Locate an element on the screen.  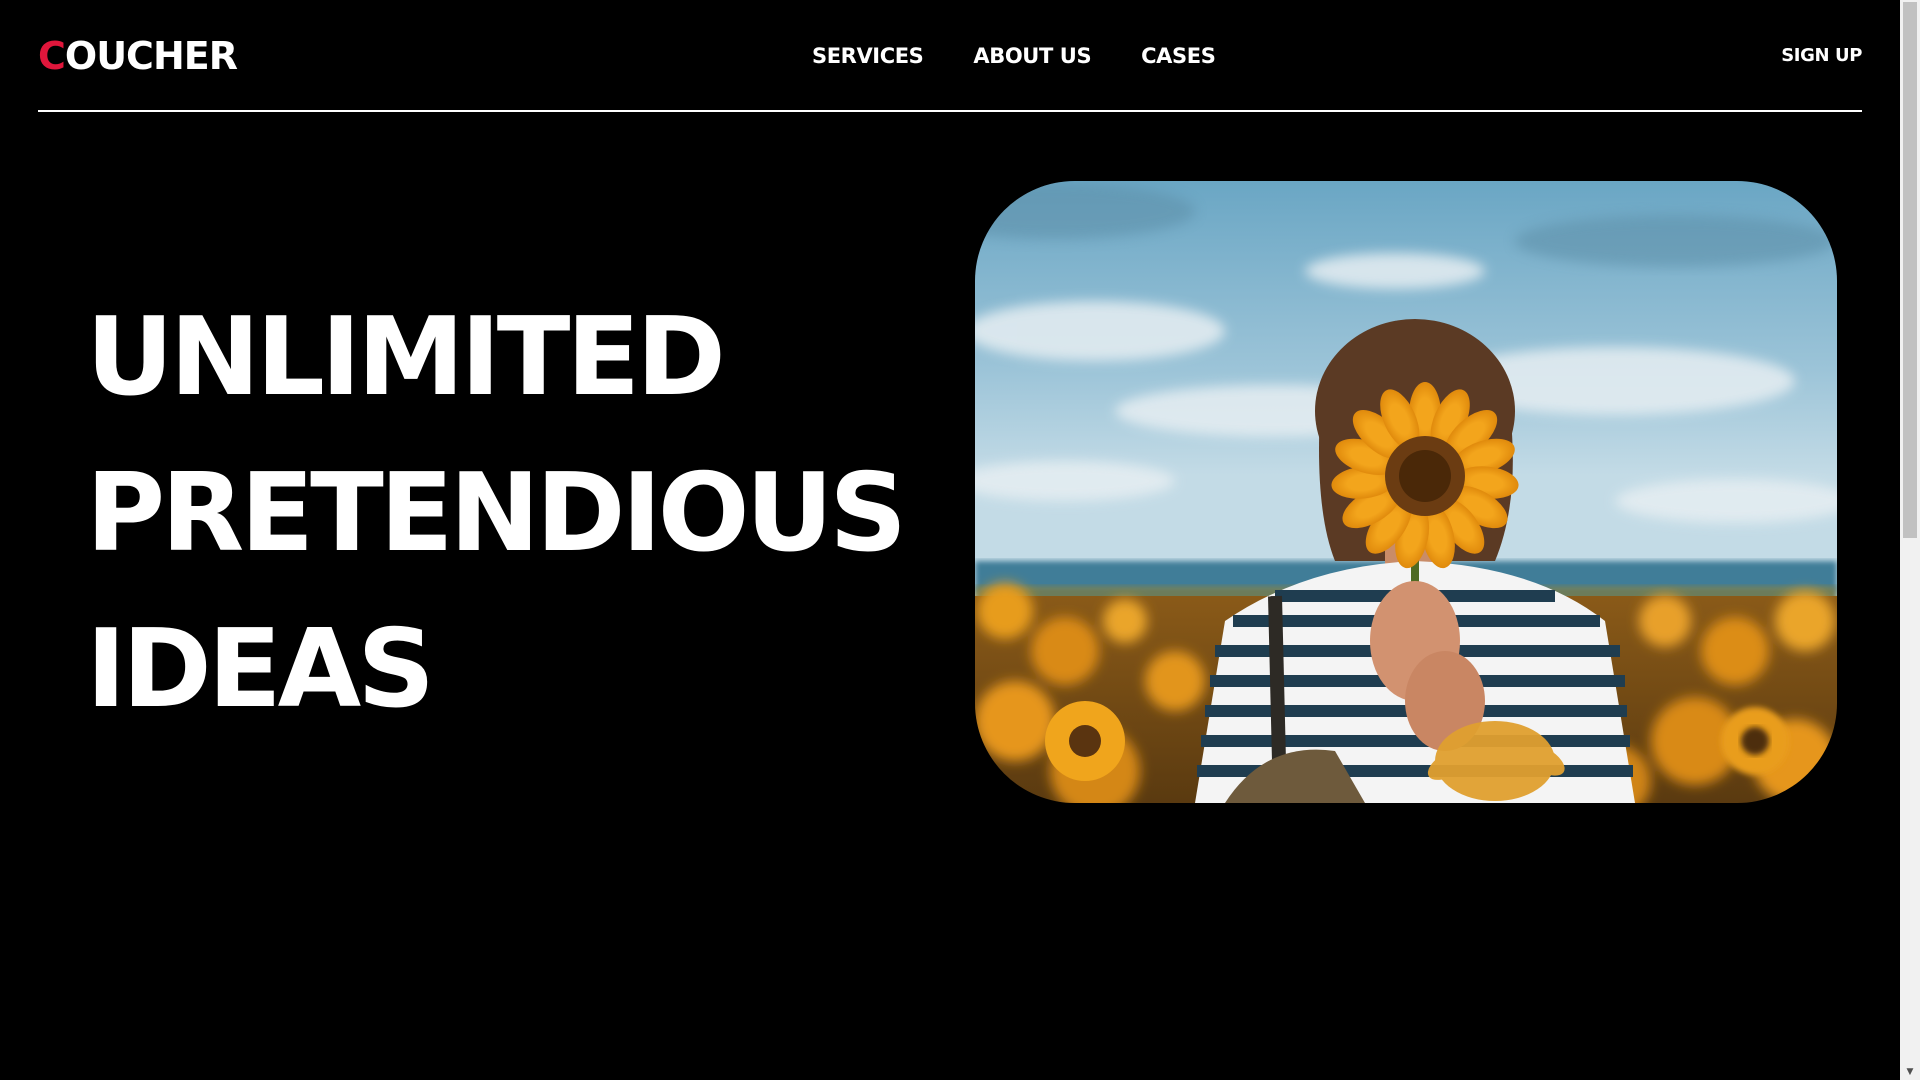
chevron-down-icon: ▼ is located at coordinates (1910, 1072).